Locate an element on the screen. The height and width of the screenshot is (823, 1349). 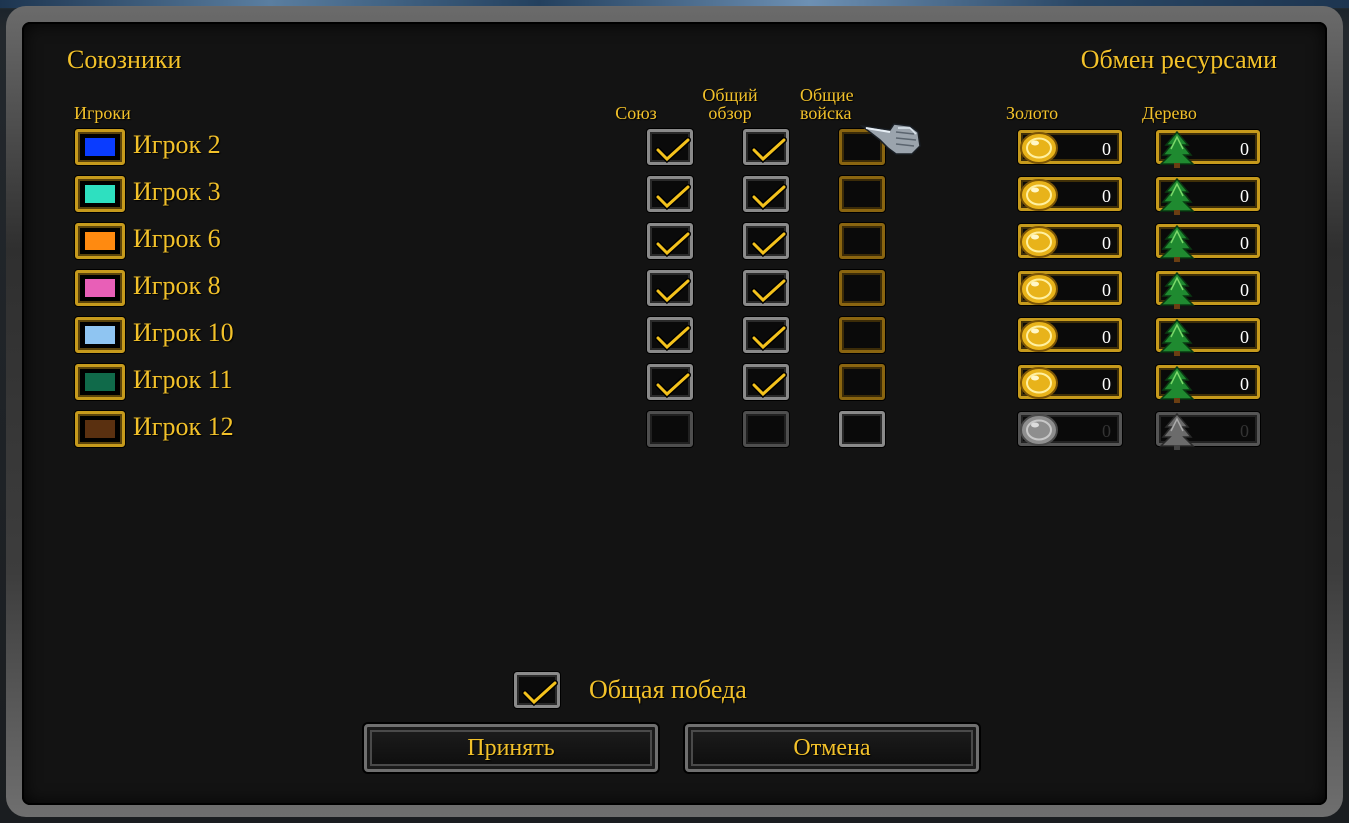
shared-vision-header-line2: обзор is located at coordinates (730, 113).